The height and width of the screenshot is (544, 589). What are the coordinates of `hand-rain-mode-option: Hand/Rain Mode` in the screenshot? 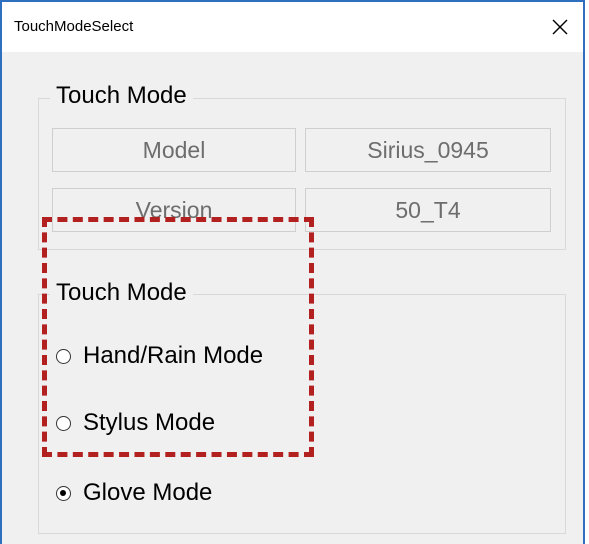 It's located at (159, 356).